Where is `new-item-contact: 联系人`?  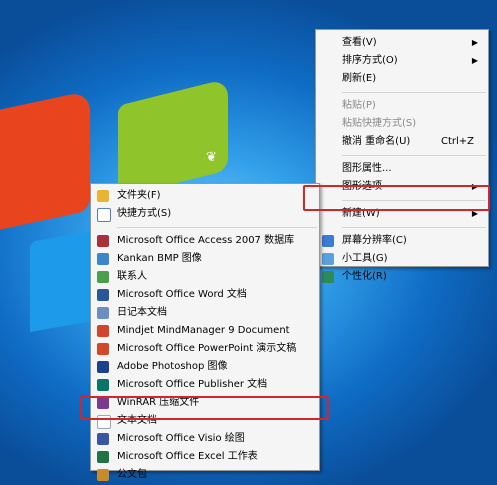
new-item-contact: 联系人 is located at coordinates (205, 277).